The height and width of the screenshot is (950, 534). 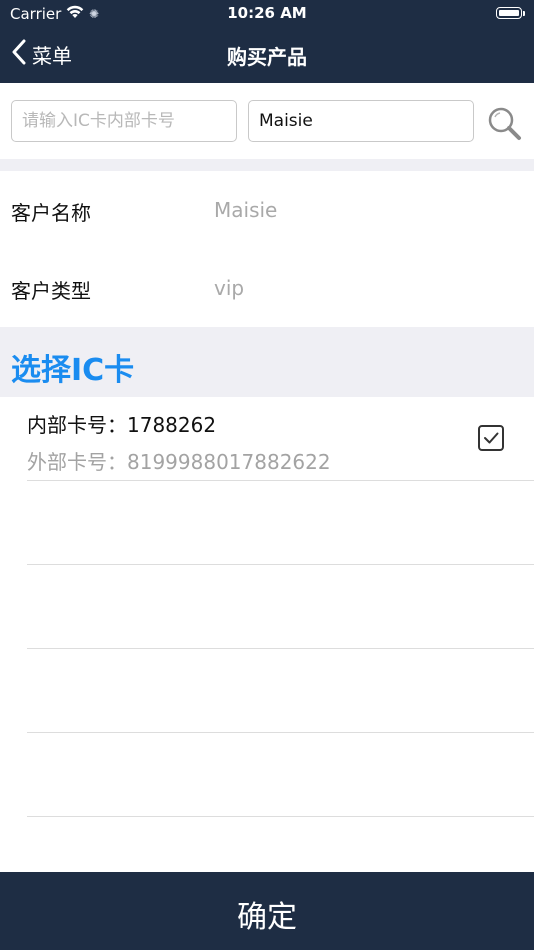 I want to click on customer-name-row: 客户名称 Maisie, so click(x=267, y=210).